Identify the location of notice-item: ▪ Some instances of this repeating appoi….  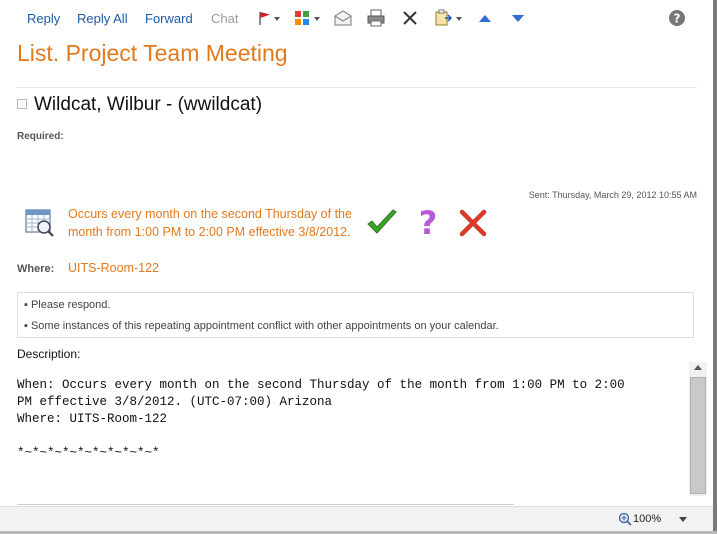
(261, 326).